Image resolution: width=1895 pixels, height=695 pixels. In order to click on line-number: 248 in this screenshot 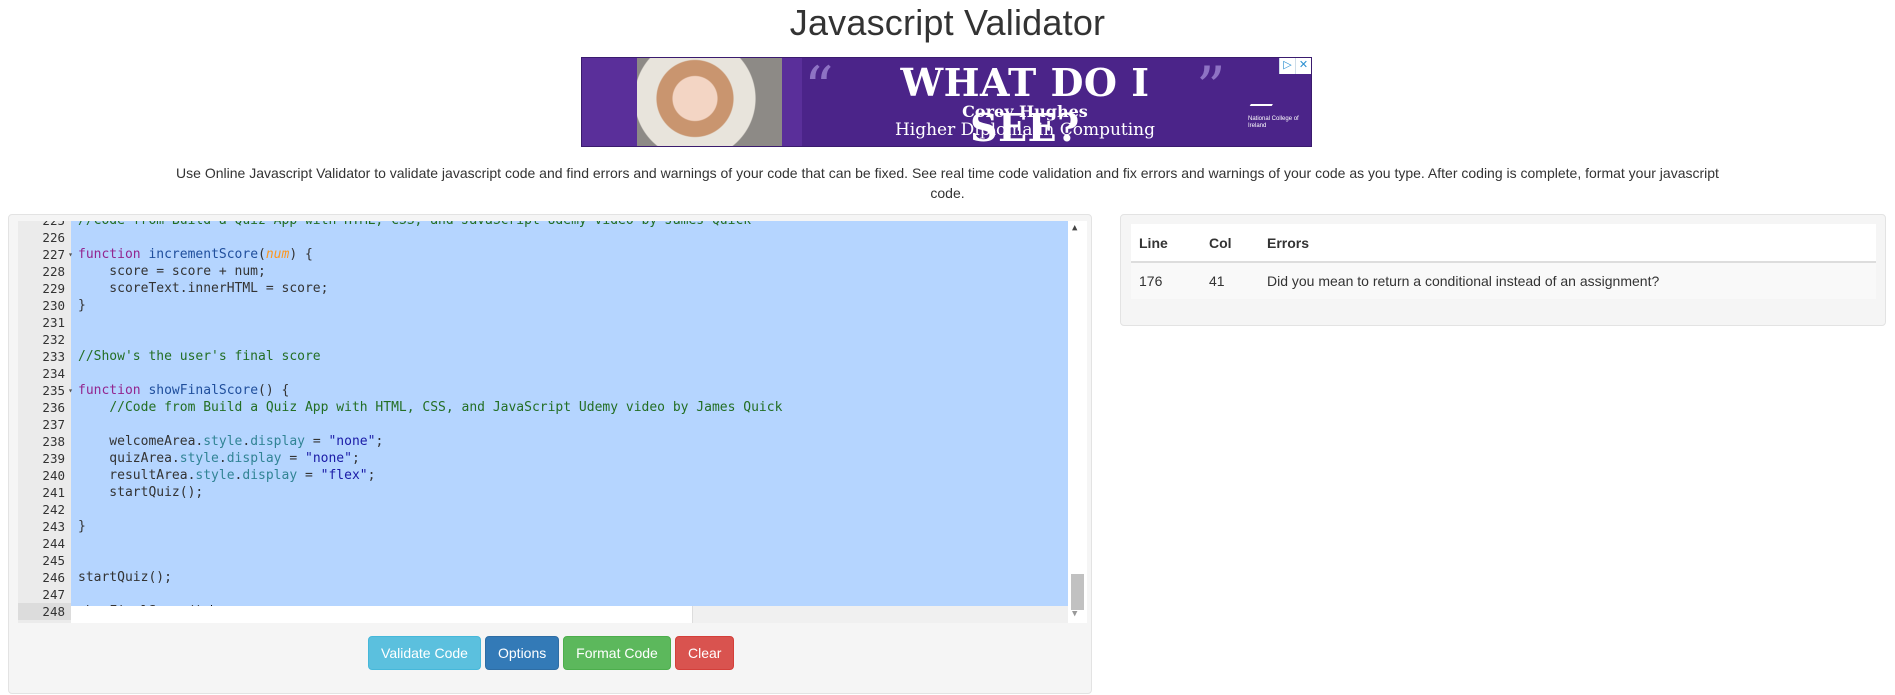, I will do `click(44, 611)`.